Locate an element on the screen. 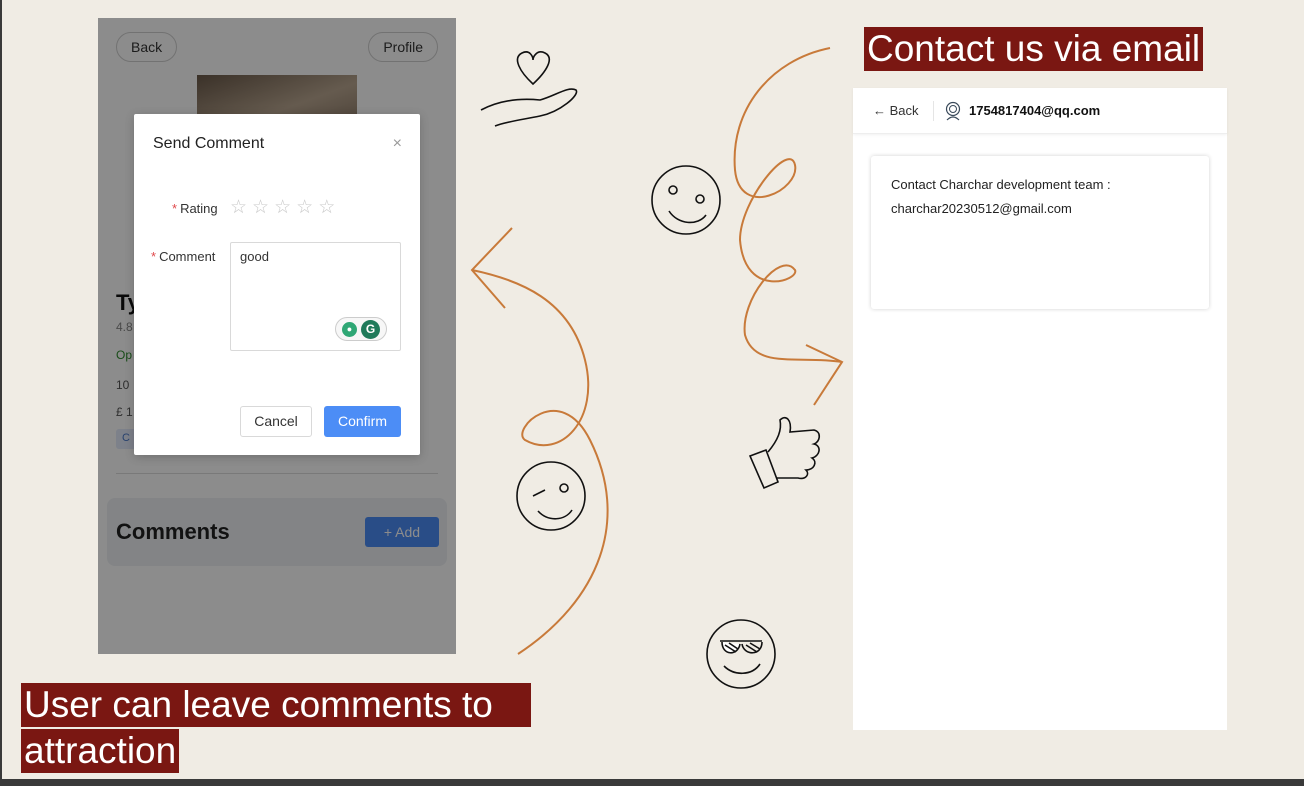 The height and width of the screenshot is (786, 1304). sunglasses-icon is located at coordinates (741, 654).